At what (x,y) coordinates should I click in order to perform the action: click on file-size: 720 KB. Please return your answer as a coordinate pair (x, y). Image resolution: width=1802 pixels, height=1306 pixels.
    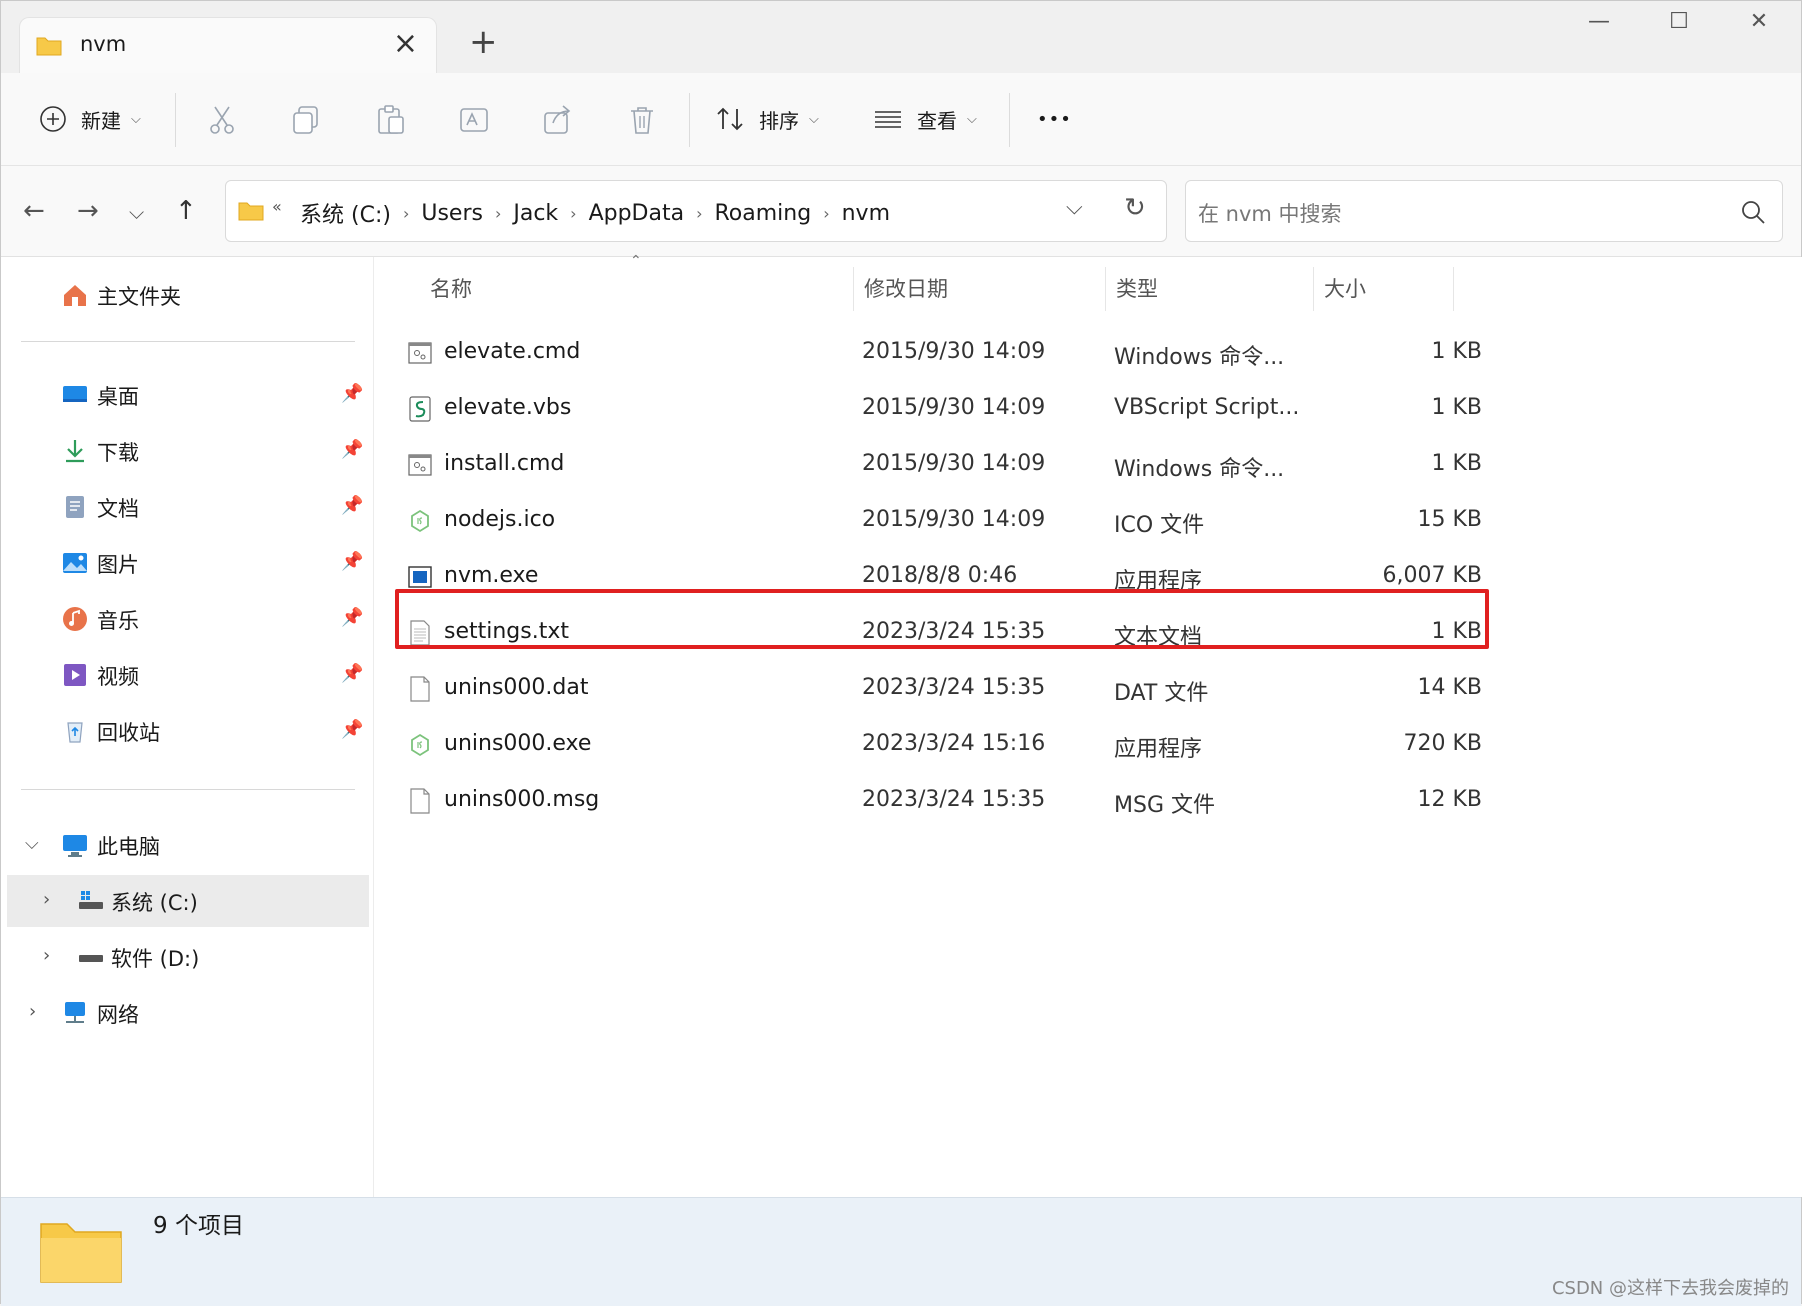
    Looking at the image, I should click on (1442, 743).